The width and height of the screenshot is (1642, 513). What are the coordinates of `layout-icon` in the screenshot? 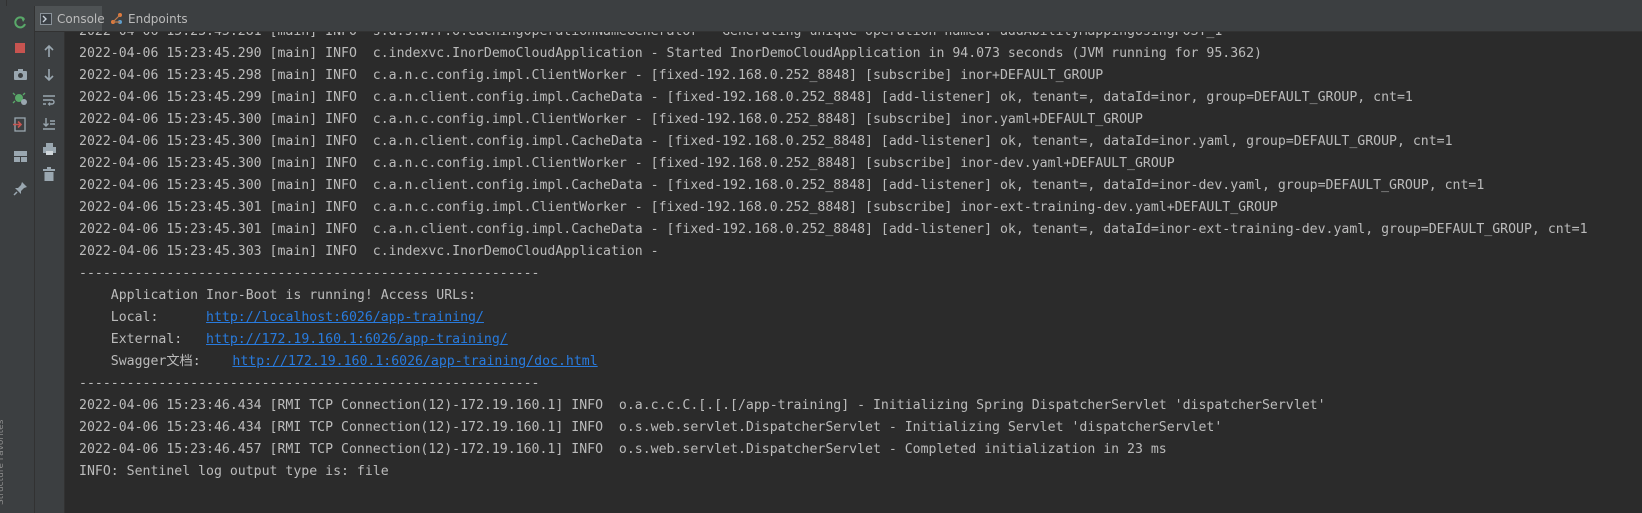 It's located at (20, 156).